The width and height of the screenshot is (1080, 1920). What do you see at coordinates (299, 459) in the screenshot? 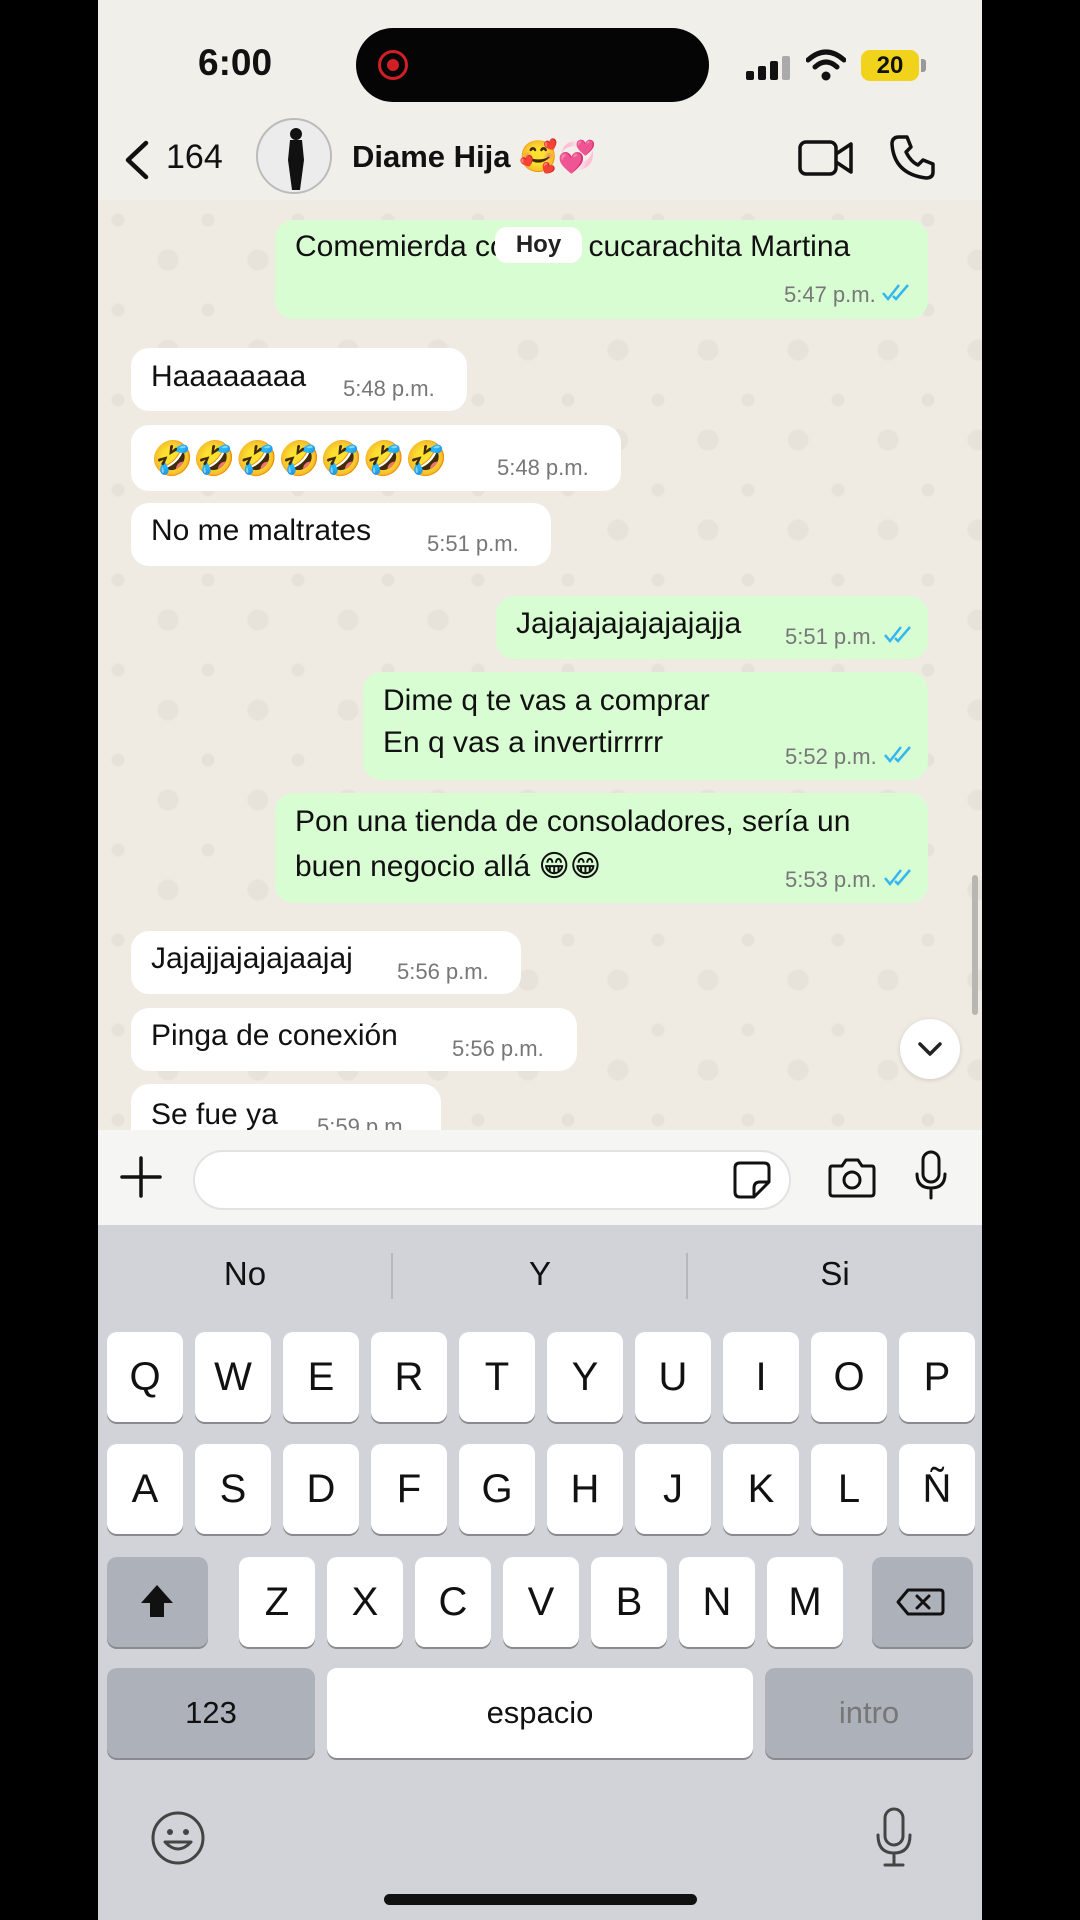
I see `message-text: 🤣🤣🤣🤣🤣🤣🤣` at bounding box center [299, 459].